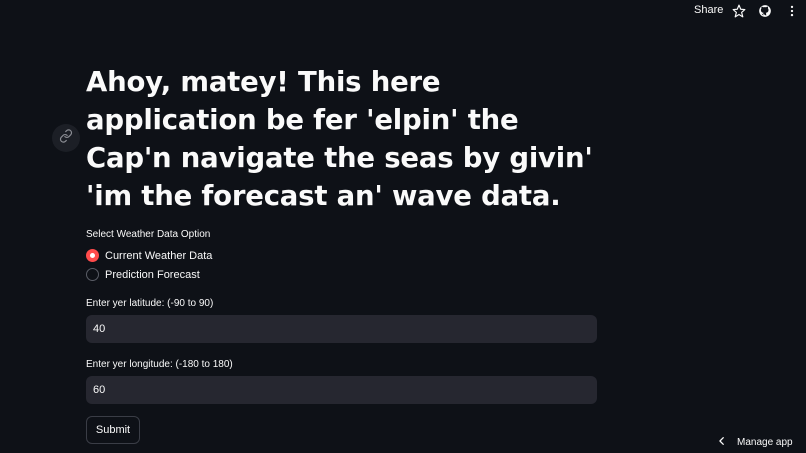 The height and width of the screenshot is (453, 806). What do you see at coordinates (792, 11) in the screenshot?
I see `kebab-menu-icon` at bounding box center [792, 11].